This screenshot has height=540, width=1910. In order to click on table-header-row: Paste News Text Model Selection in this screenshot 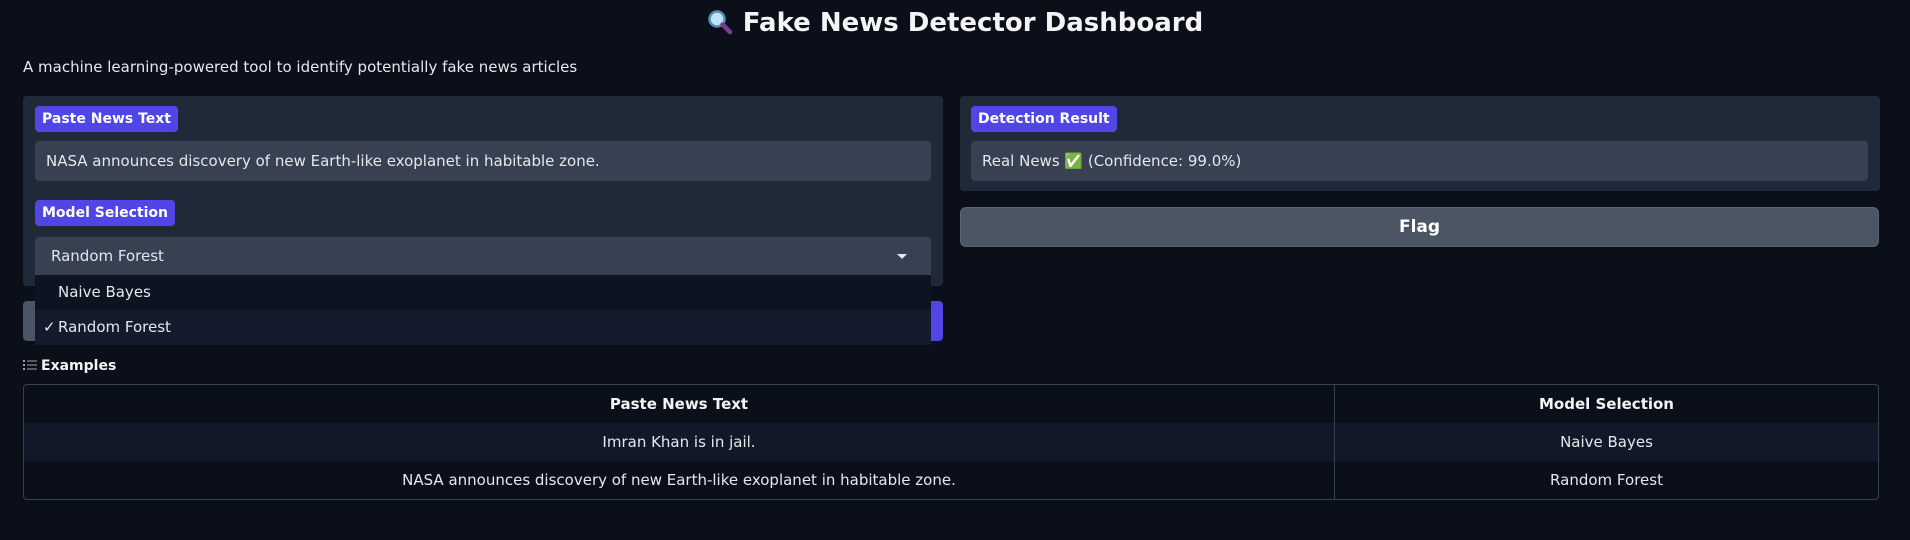, I will do `click(951, 404)`.